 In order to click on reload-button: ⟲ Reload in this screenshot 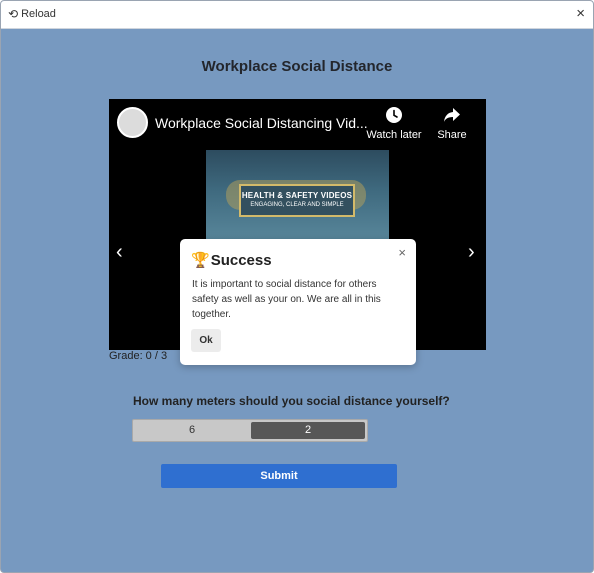, I will do `click(32, 14)`.